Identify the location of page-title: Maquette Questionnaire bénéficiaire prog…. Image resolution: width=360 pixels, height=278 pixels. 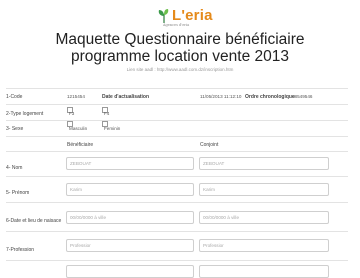
(180, 48).